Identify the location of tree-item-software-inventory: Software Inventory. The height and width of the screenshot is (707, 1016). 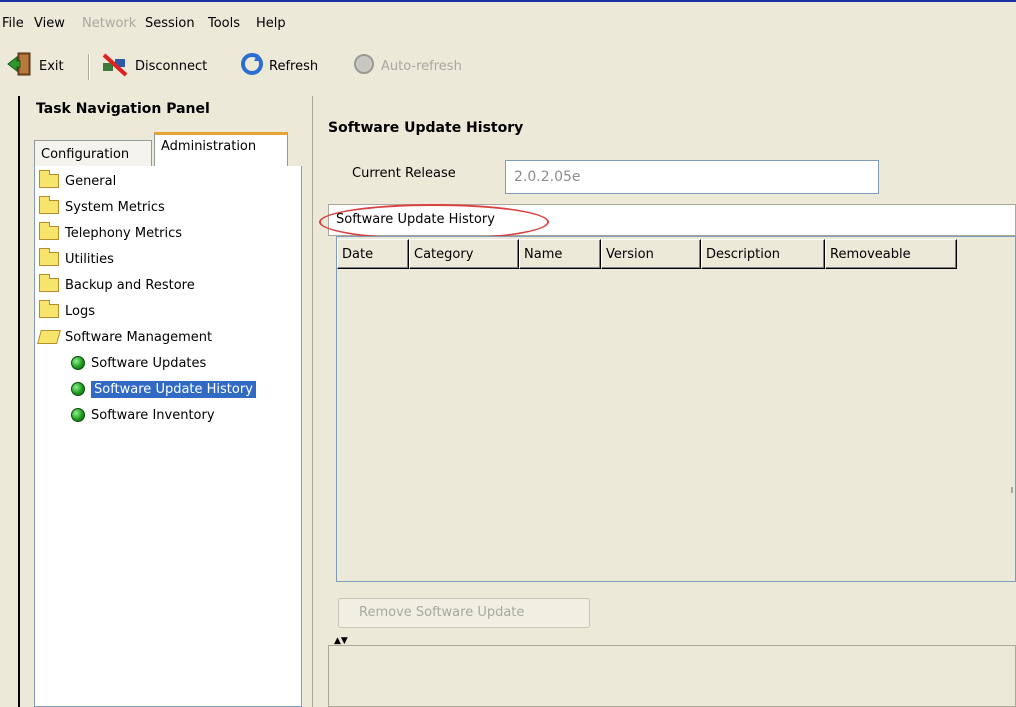
(143, 415).